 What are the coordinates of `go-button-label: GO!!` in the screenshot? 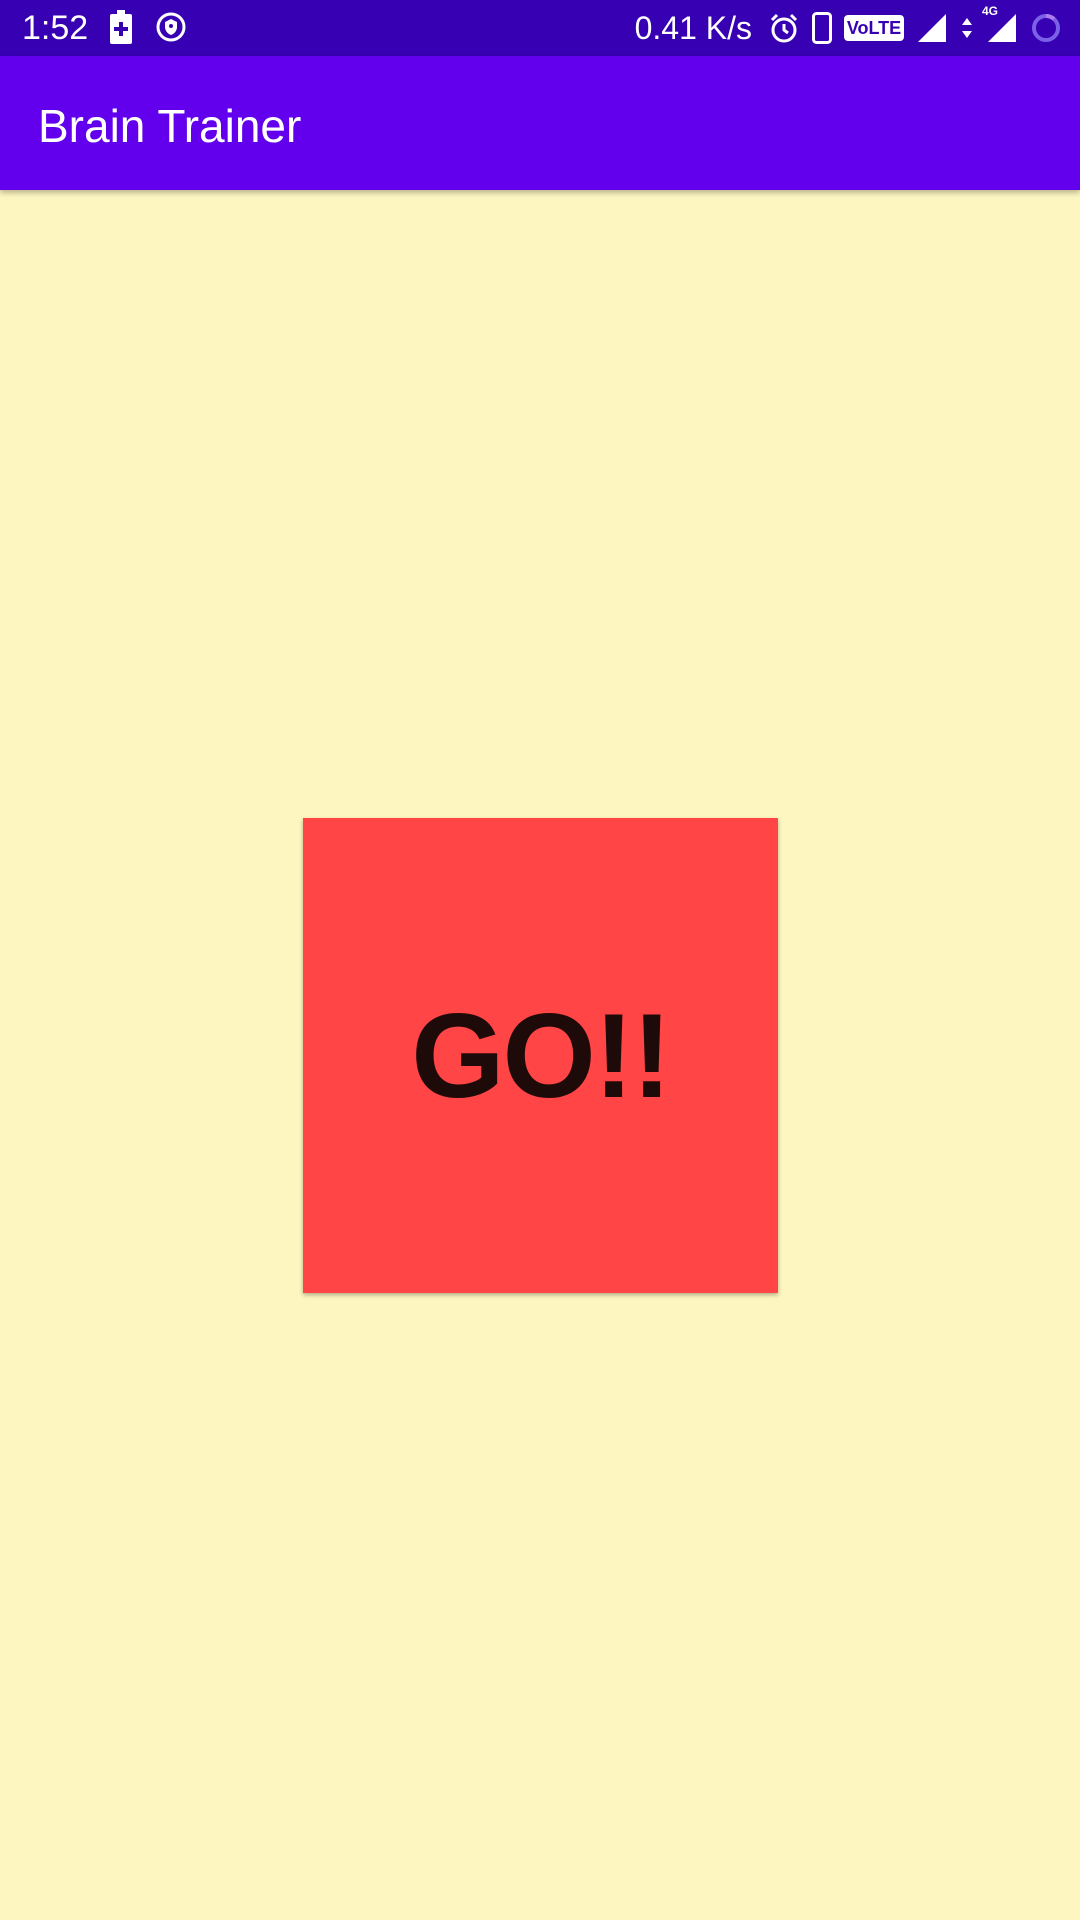 It's located at (541, 1055).